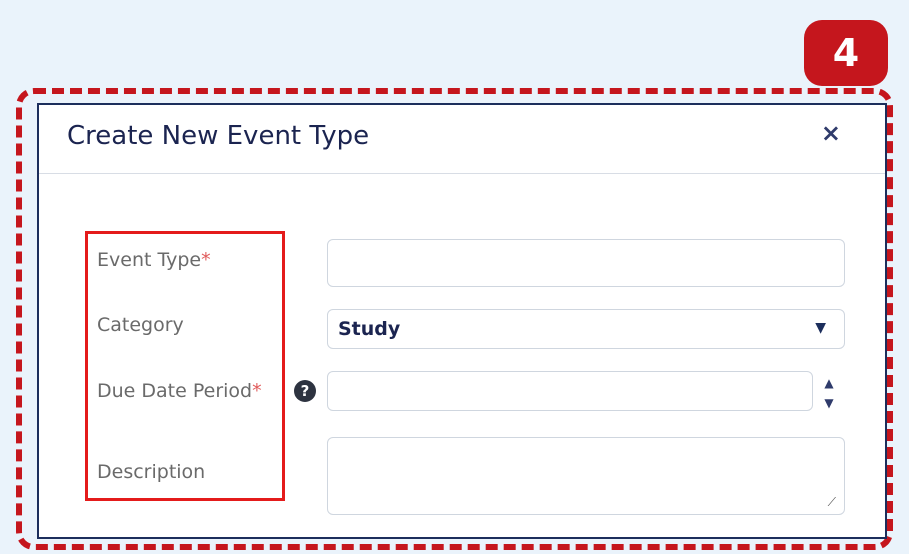 The width and height of the screenshot is (909, 554). What do you see at coordinates (832, 502) in the screenshot?
I see `resize-grip-icon: ⟋` at bounding box center [832, 502].